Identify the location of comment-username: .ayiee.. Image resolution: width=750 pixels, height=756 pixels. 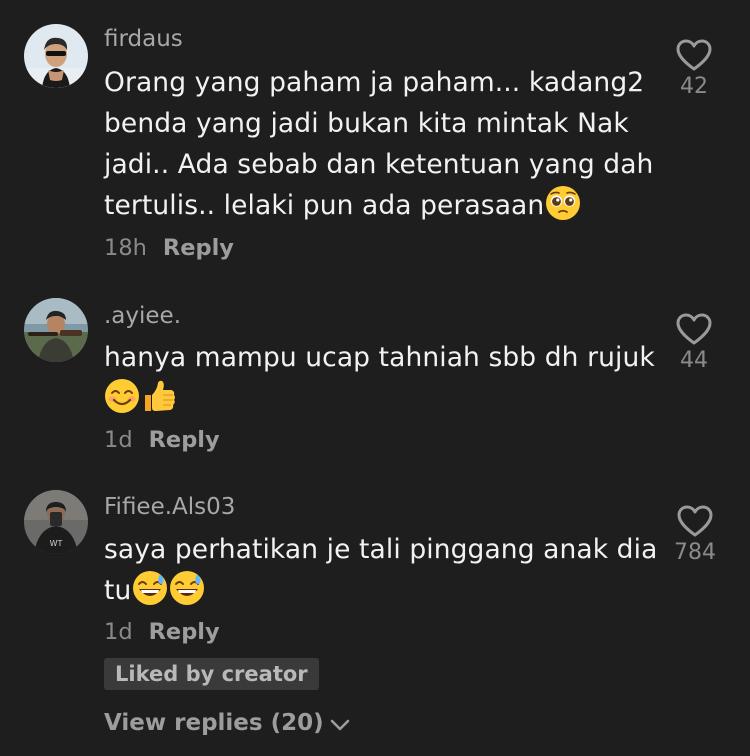
(142, 316).